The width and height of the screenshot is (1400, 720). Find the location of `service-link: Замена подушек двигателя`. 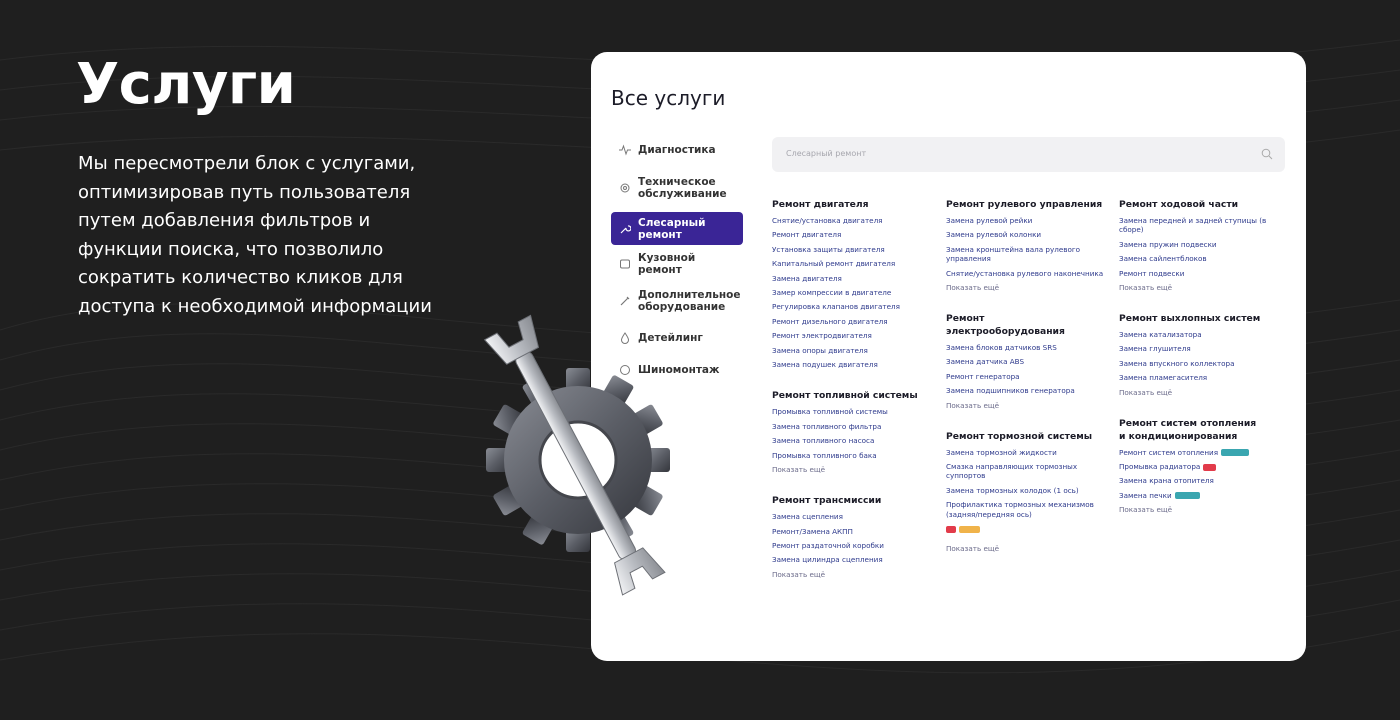

service-link: Замена подушек двигателя is located at coordinates (857, 364).